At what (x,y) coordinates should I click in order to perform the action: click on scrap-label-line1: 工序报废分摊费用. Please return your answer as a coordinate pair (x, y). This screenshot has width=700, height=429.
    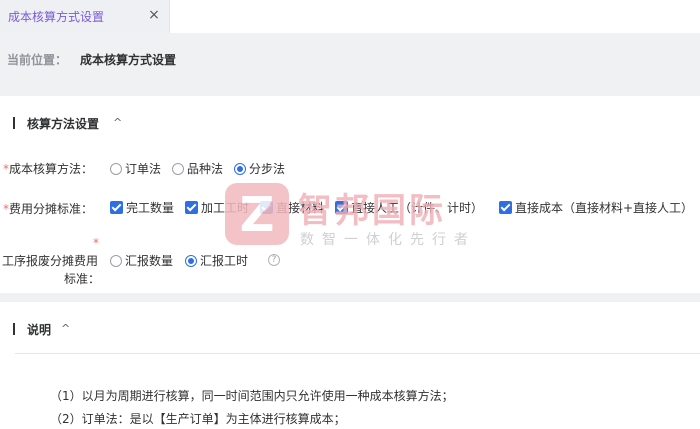
    Looking at the image, I should click on (50, 261).